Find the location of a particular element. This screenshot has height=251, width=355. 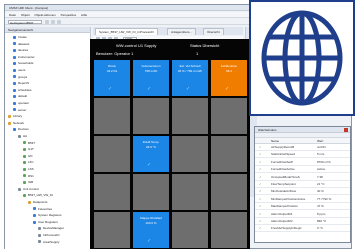

watch-row: ✓ AlarmOutputDI1 8 ppm is located at coordinates (302, 214).